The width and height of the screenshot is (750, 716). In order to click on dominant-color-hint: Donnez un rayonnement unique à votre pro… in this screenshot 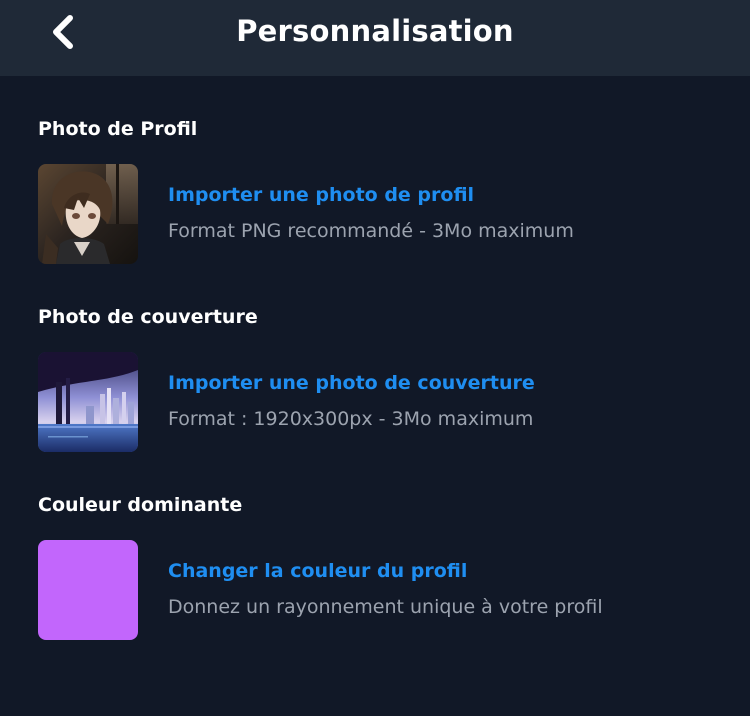, I will do `click(385, 607)`.